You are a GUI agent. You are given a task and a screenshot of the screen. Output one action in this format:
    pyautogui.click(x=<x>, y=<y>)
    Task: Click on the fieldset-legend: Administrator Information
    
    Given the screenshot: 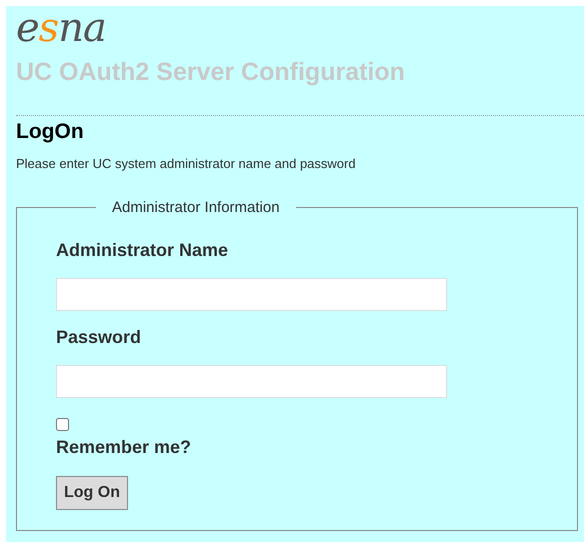 What is the action you would take?
    pyautogui.click(x=196, y=207)
    